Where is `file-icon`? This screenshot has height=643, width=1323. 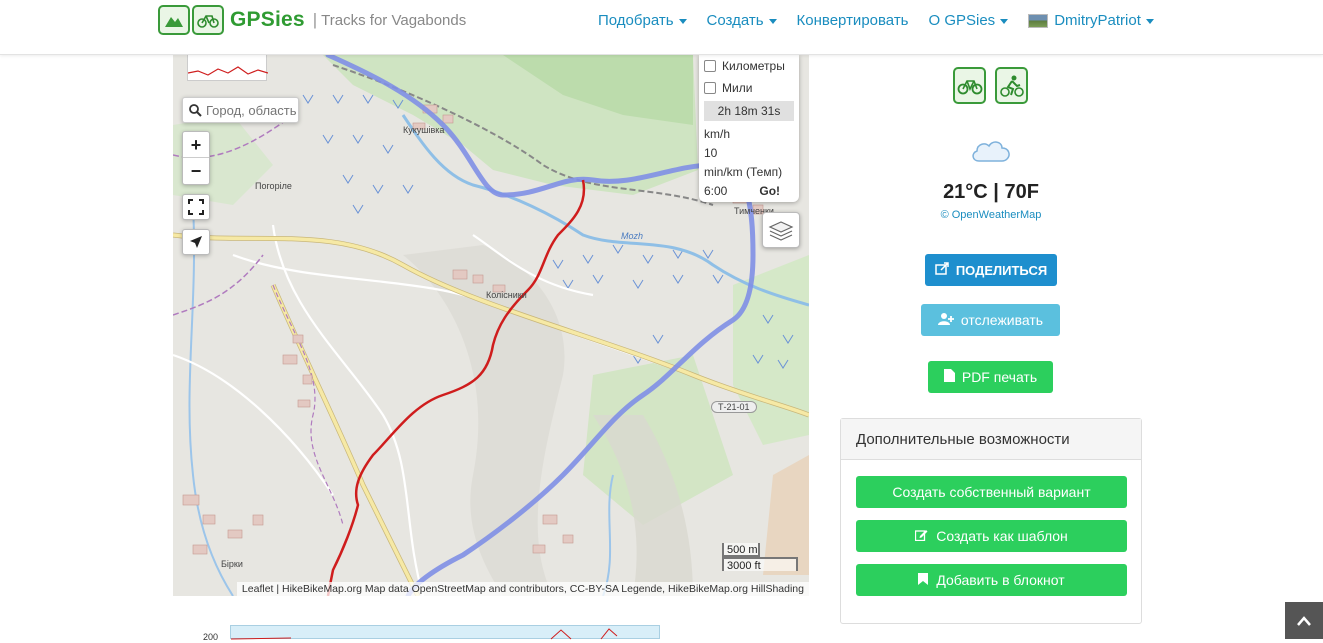
file-icon is located at coordinates (949, 377).